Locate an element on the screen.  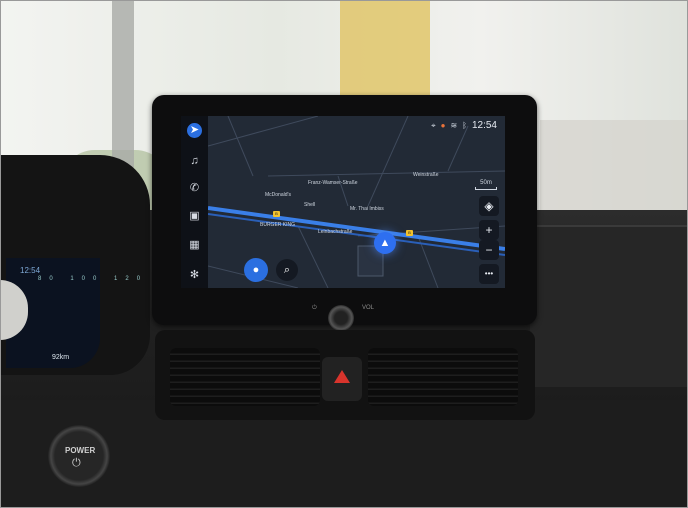
map-scale-label: 50m is located at coordinates (486, 183).